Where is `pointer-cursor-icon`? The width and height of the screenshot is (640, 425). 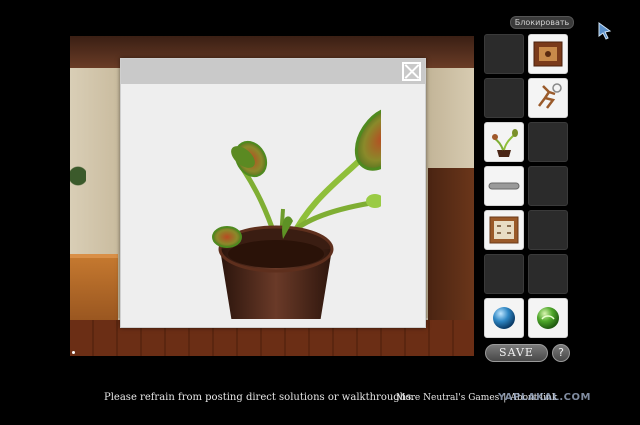 pointer-cursor-icon is located at coordinates (605, 31).